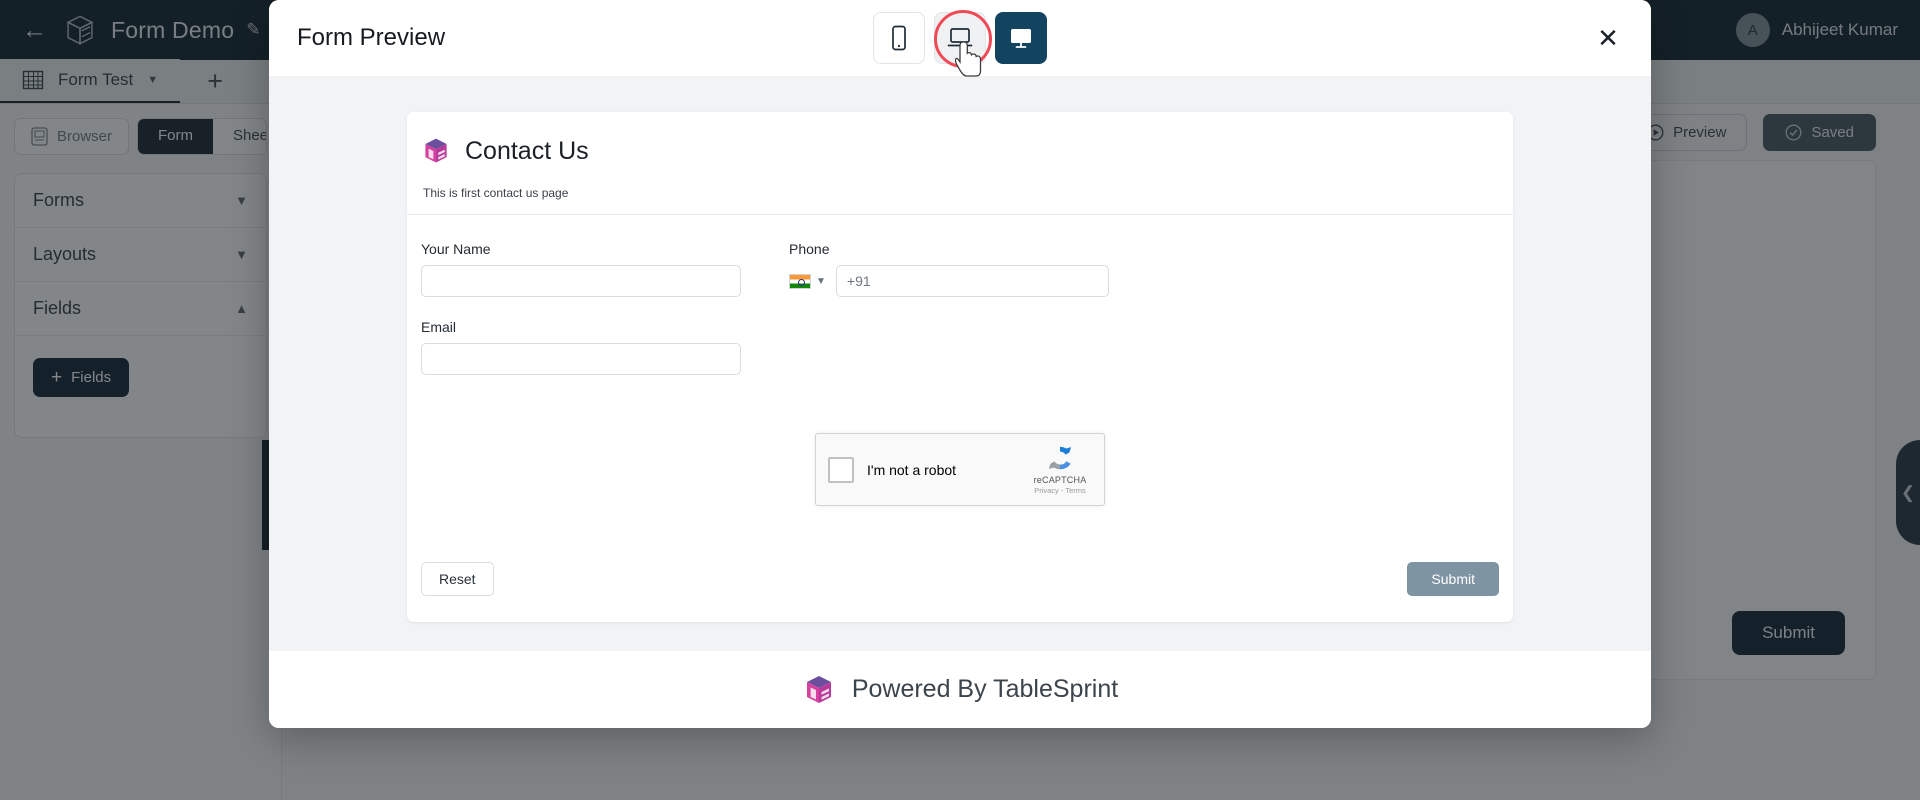 The width and height of the screenshot is (1920, 800). I want to click on device-mobile-button, so click(899, 38).